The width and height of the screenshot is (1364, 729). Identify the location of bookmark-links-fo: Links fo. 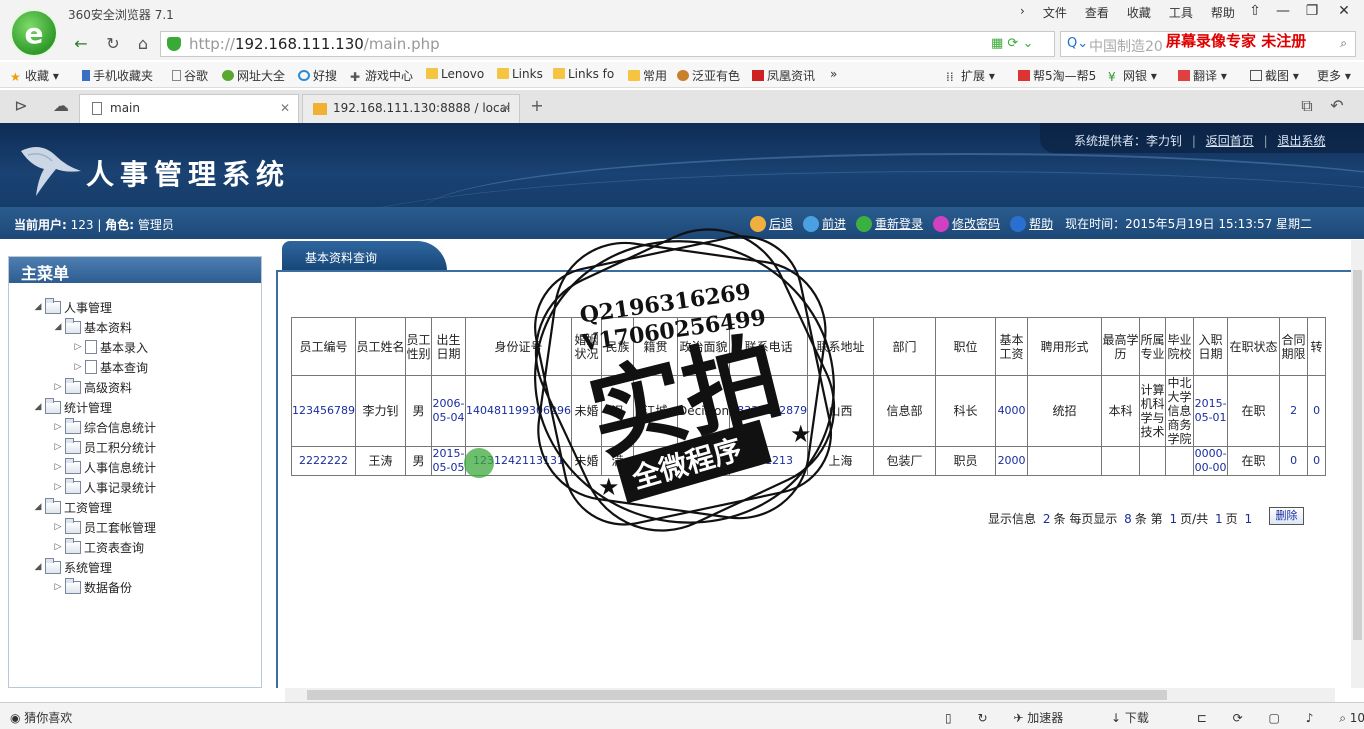
(583, 74).